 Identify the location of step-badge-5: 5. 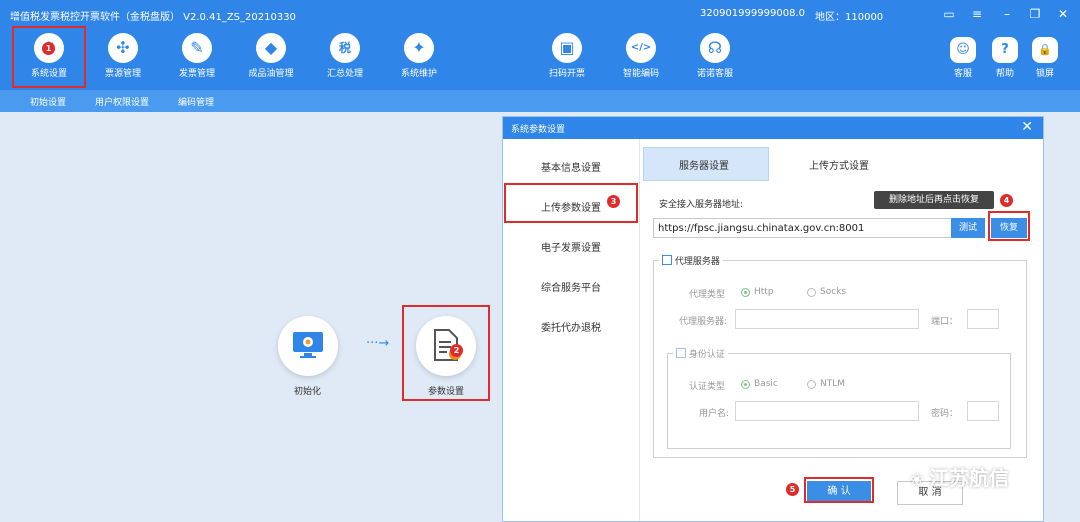
(792, 489).